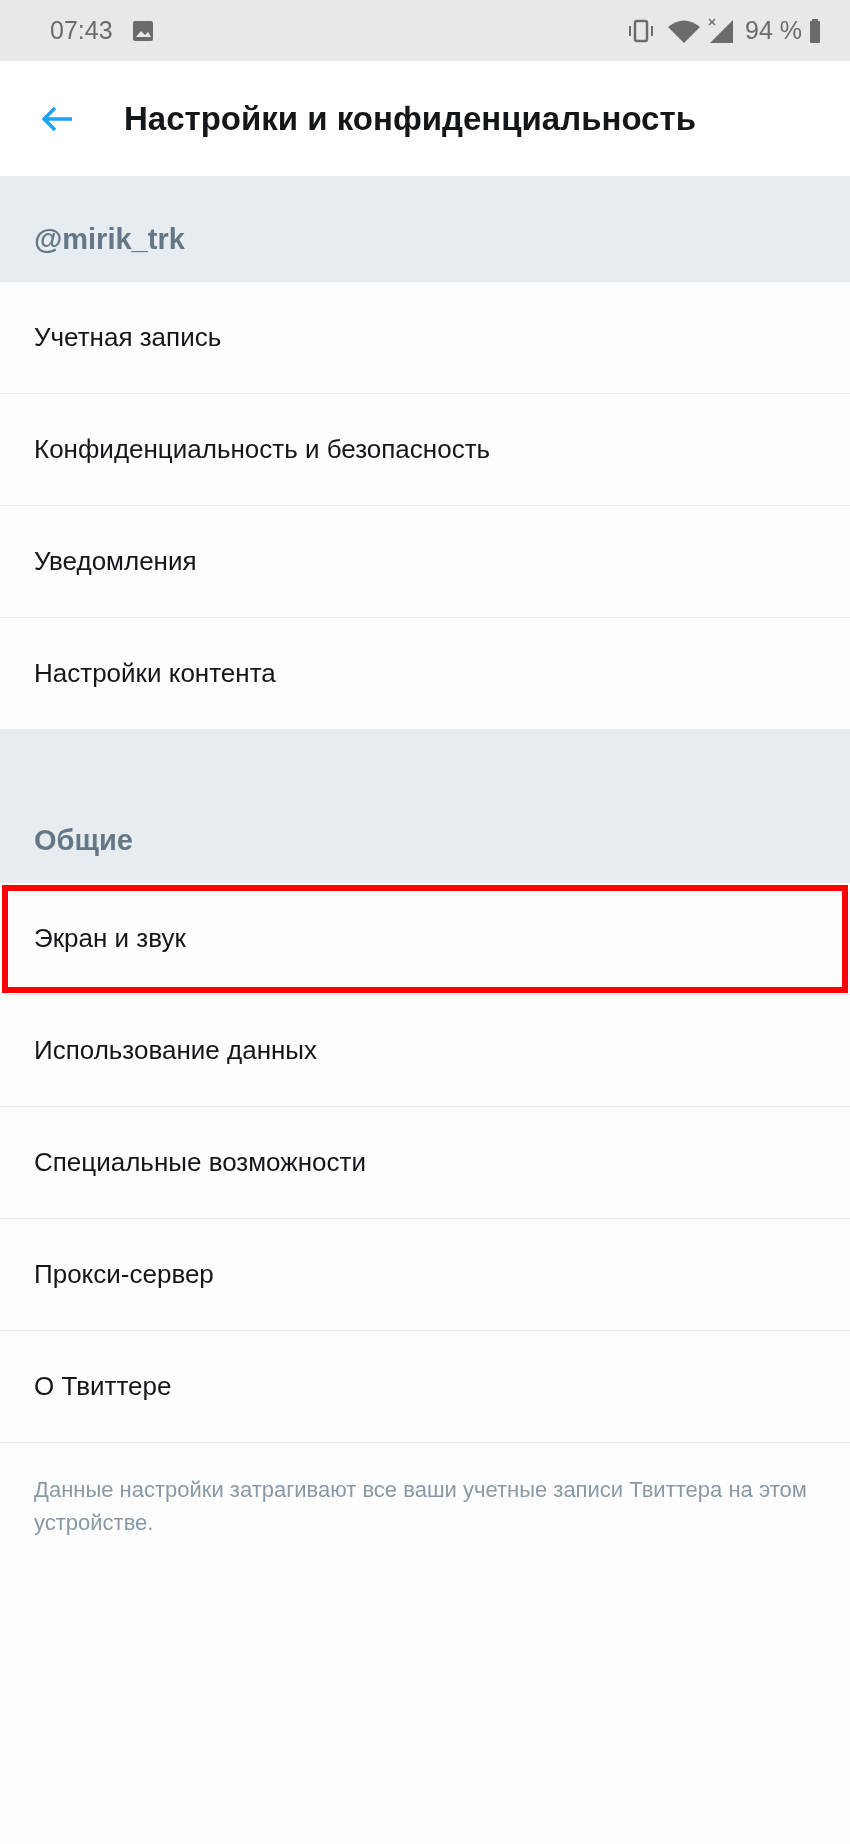 The height and width of the screenshot is (1844, 850). Describe the element at coordinates (425, 939) in the screenshot. I see `settings-item: Экран и звук` at that location.